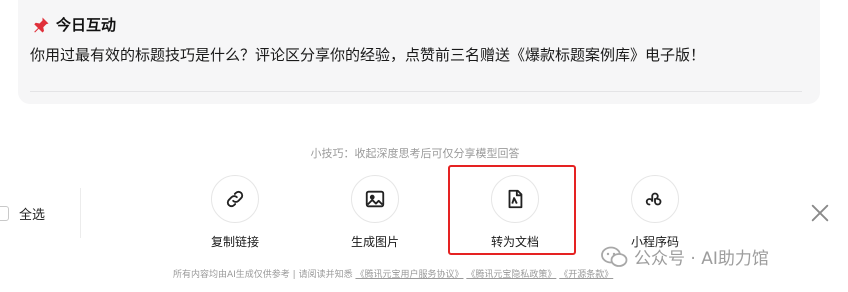  I want to click on document-icon, so click(515, 199).